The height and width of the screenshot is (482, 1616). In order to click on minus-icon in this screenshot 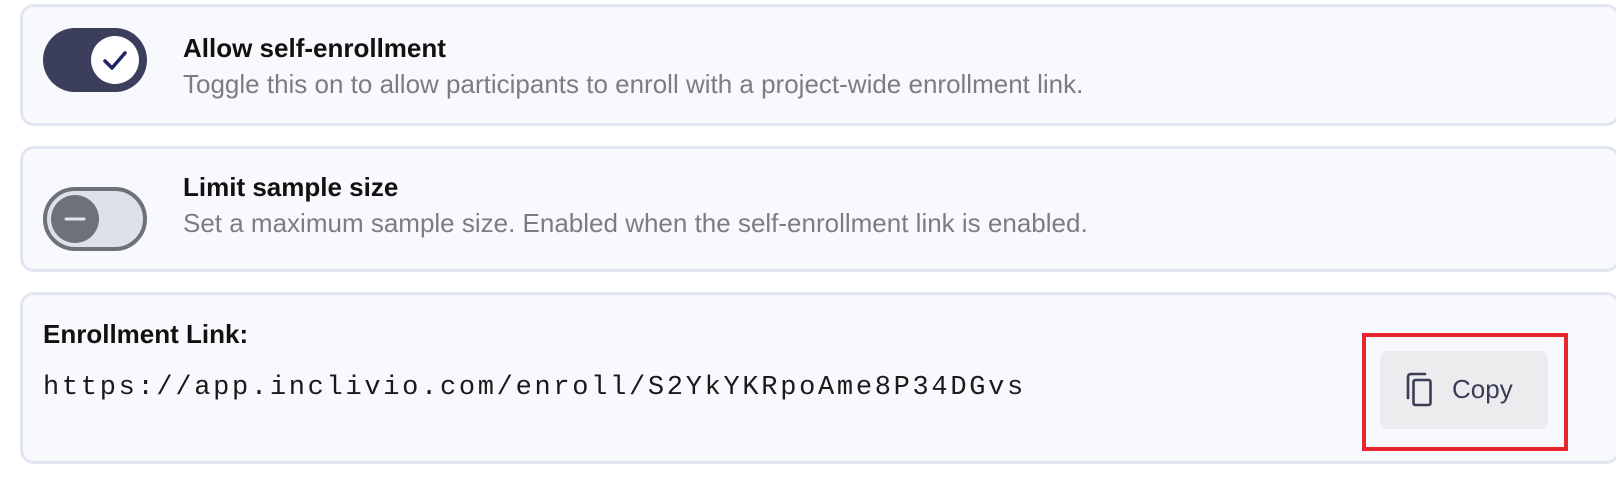, I will do `click(75, 219)`.